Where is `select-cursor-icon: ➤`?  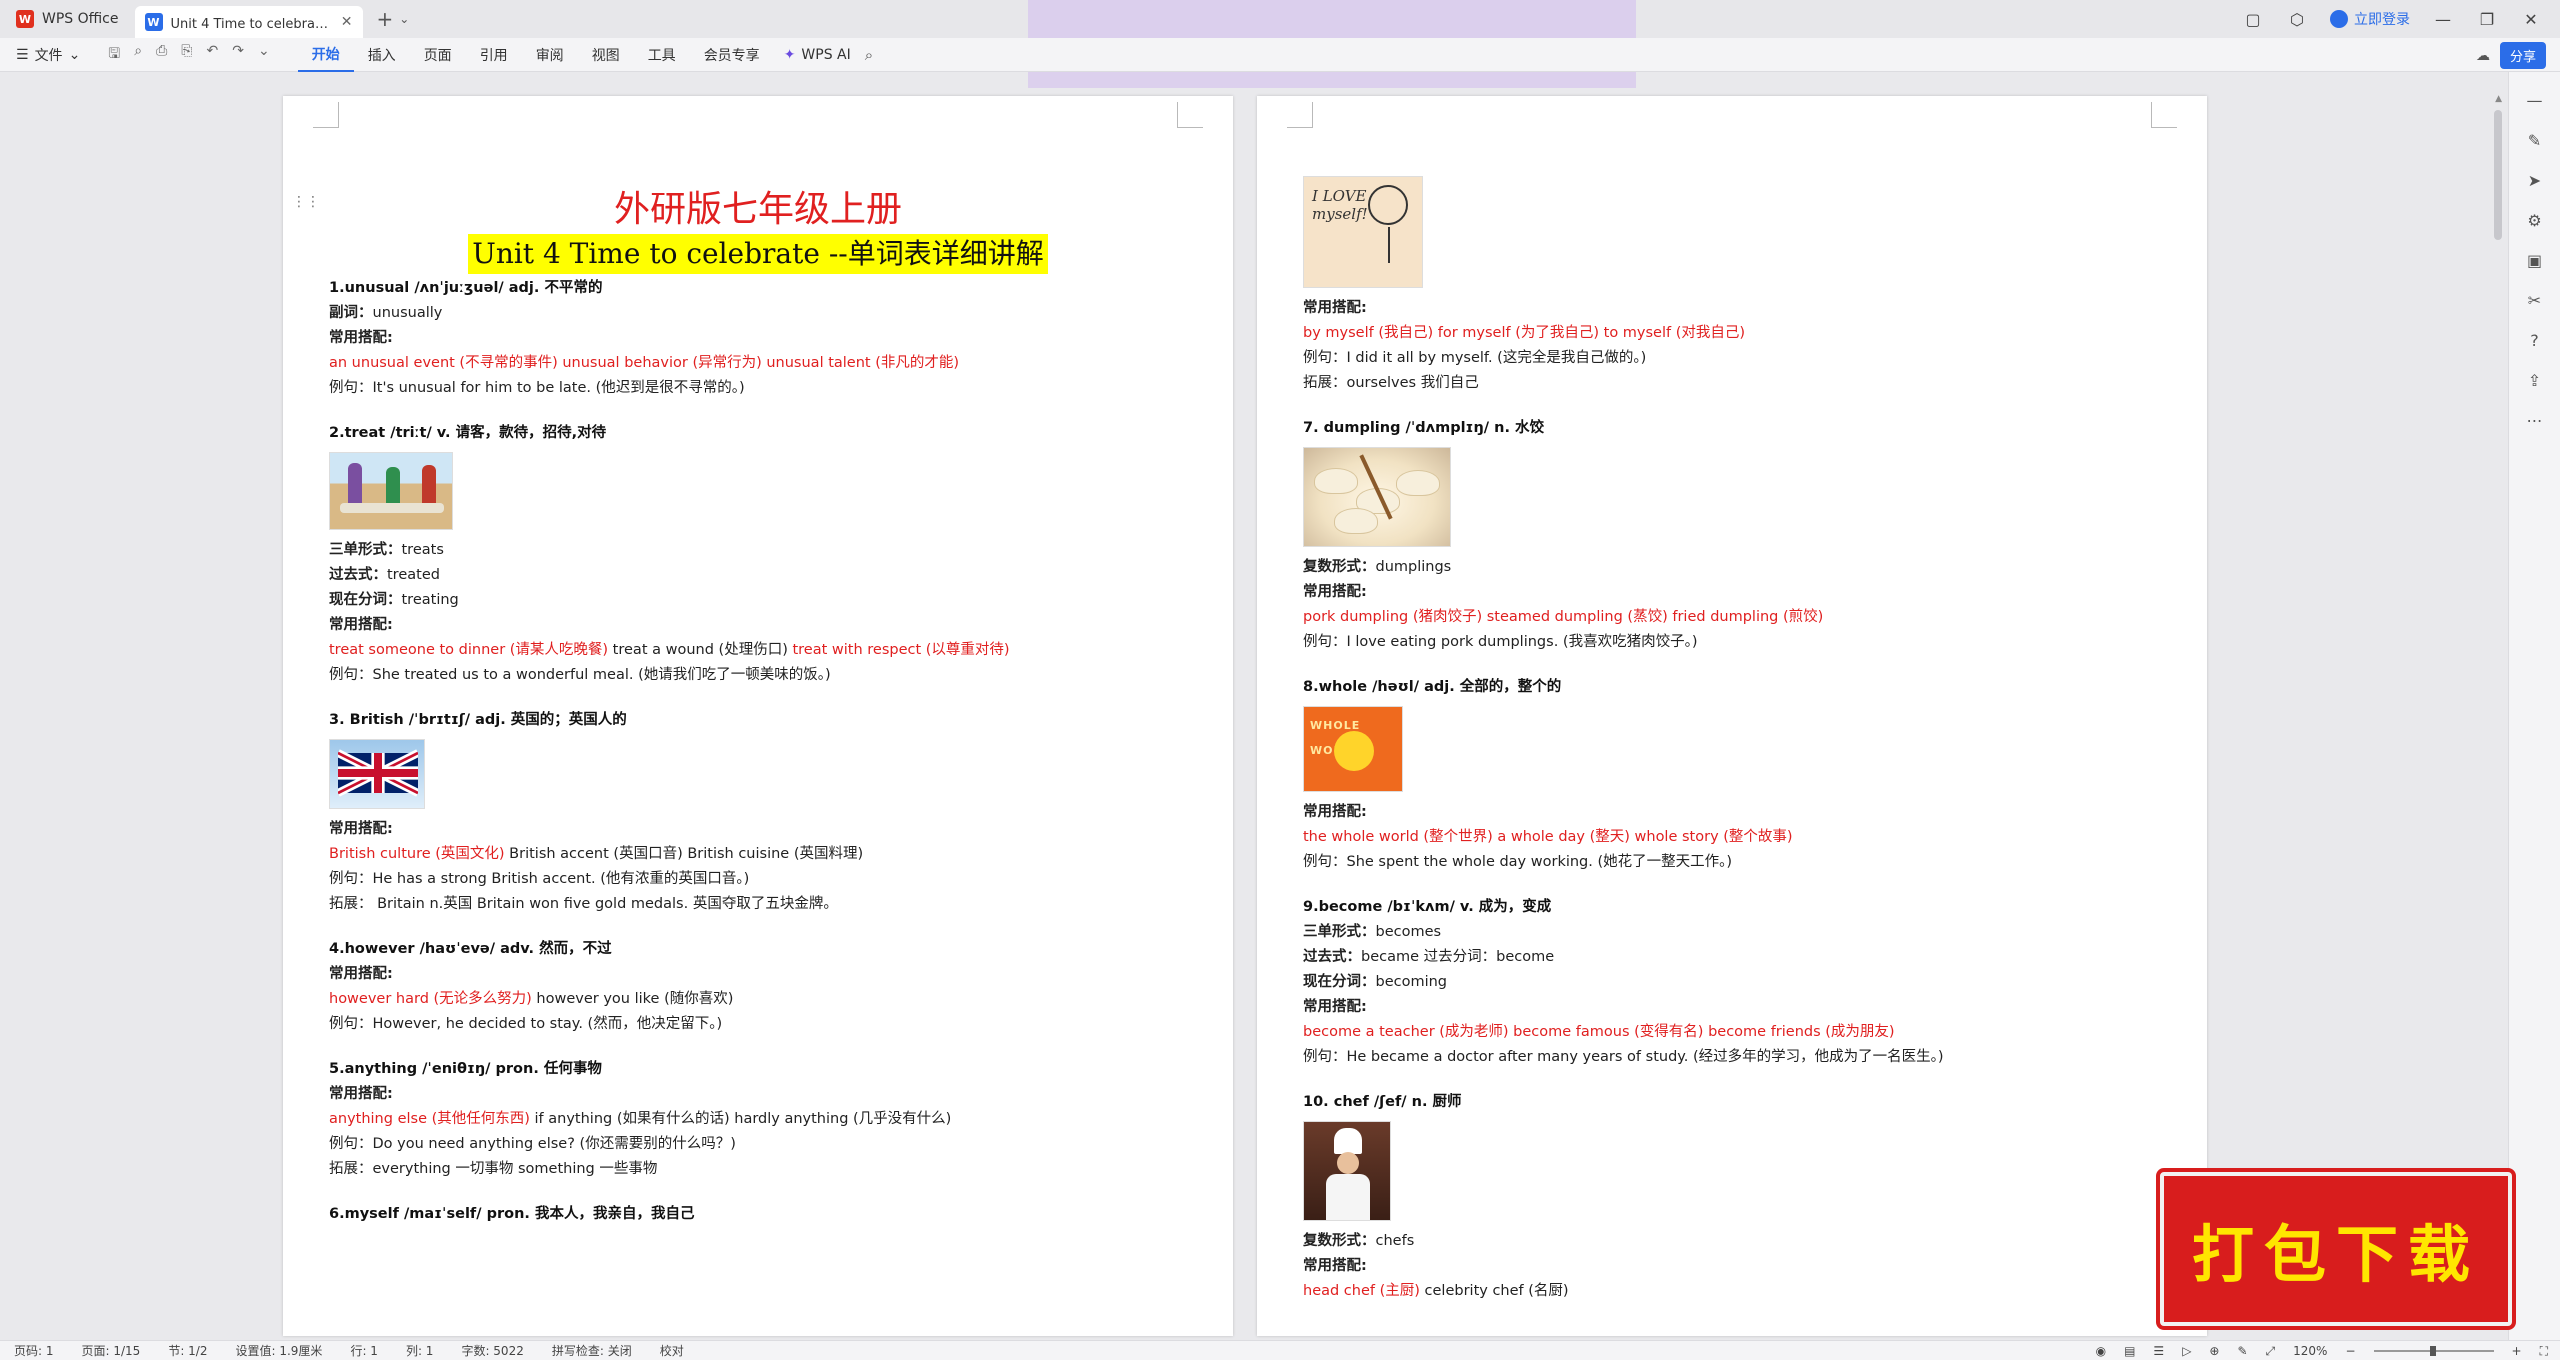
select-cursor-icon: ➤ is located at coordinates (2535, 181).